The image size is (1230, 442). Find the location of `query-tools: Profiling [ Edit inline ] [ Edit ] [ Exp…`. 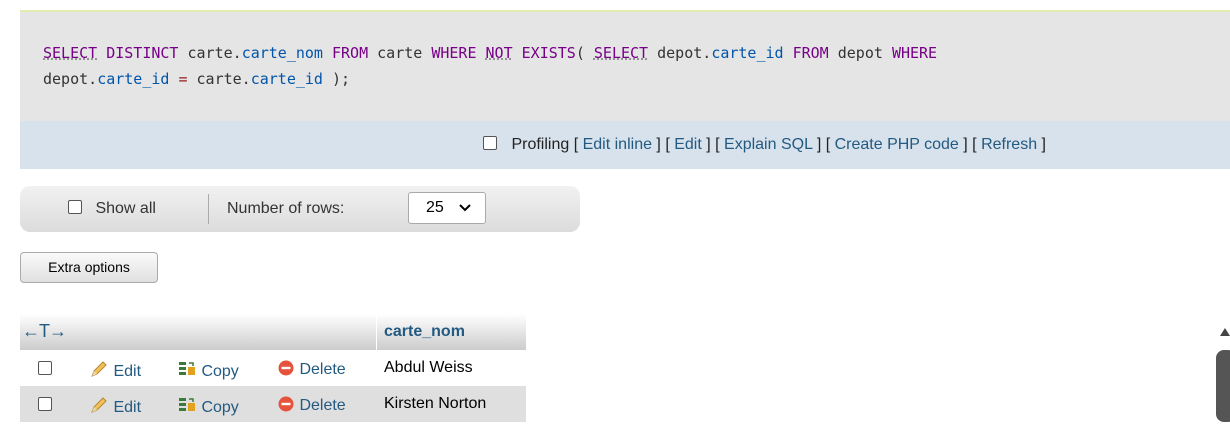

query-tools: Profiling [ Edit inline ] [ Edit ] [ Exp… is located at coordinates (764, 145).